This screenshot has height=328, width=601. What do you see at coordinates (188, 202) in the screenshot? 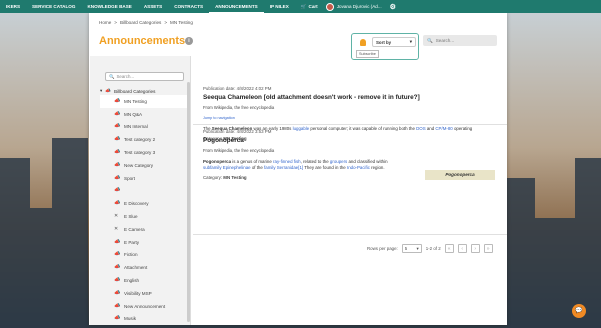
I see `sidebar-scrollbar` at bounding box center [188, 202].